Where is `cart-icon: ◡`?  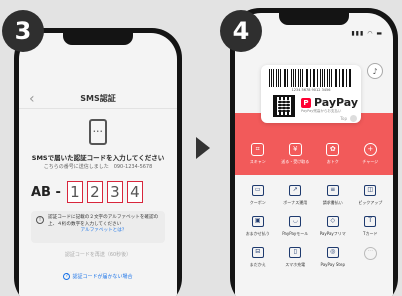 cart-icon: ◡ is located at coordinates (295, 221).